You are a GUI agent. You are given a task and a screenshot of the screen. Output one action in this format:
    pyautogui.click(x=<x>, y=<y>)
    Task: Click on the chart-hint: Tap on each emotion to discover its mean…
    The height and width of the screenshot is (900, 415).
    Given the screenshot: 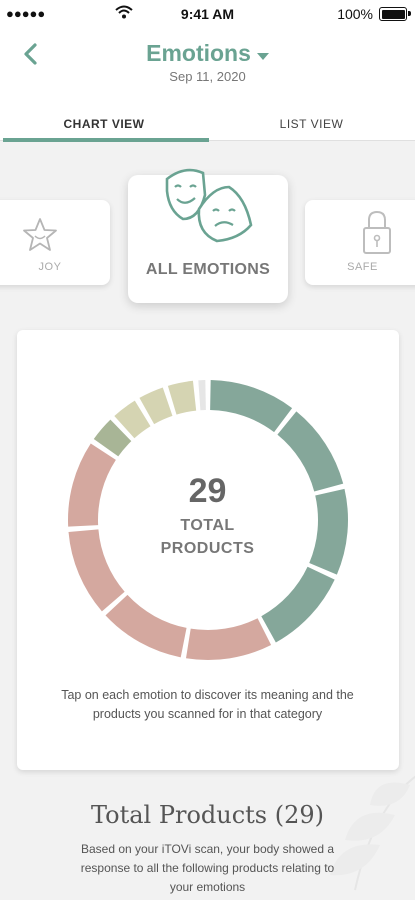 What is the action you would take?
    pyautogui.click(x=207, y=704)
    